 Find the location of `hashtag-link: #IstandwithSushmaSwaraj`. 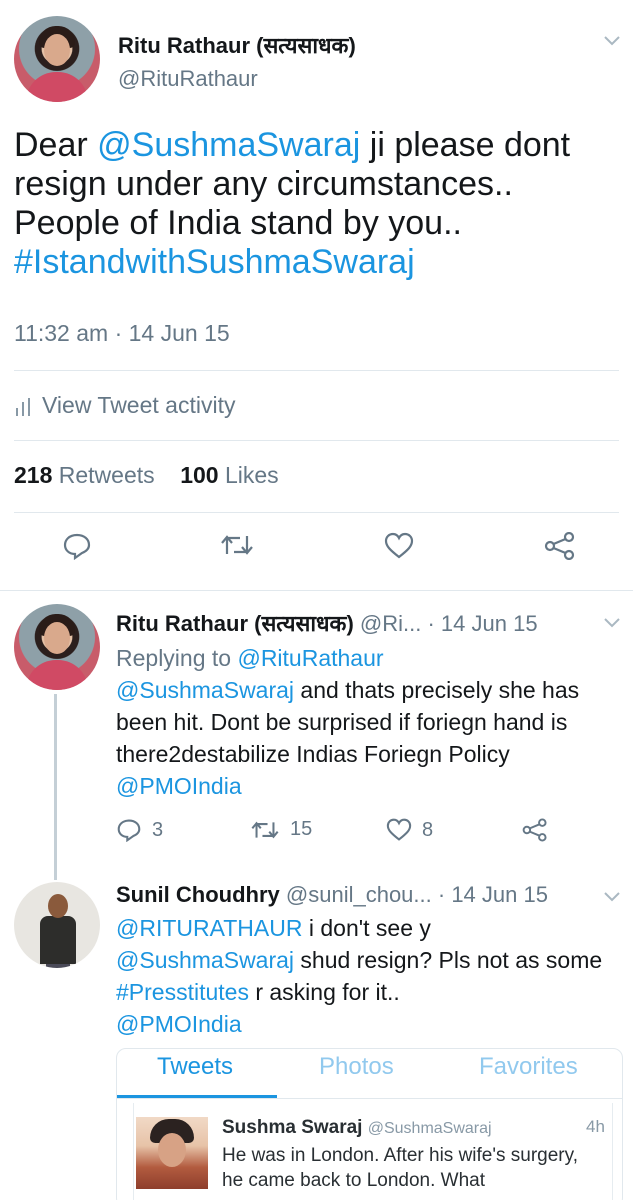

hashtag-link: #IstandwithSushmaSwaraj is located at coordinates (214, 262).